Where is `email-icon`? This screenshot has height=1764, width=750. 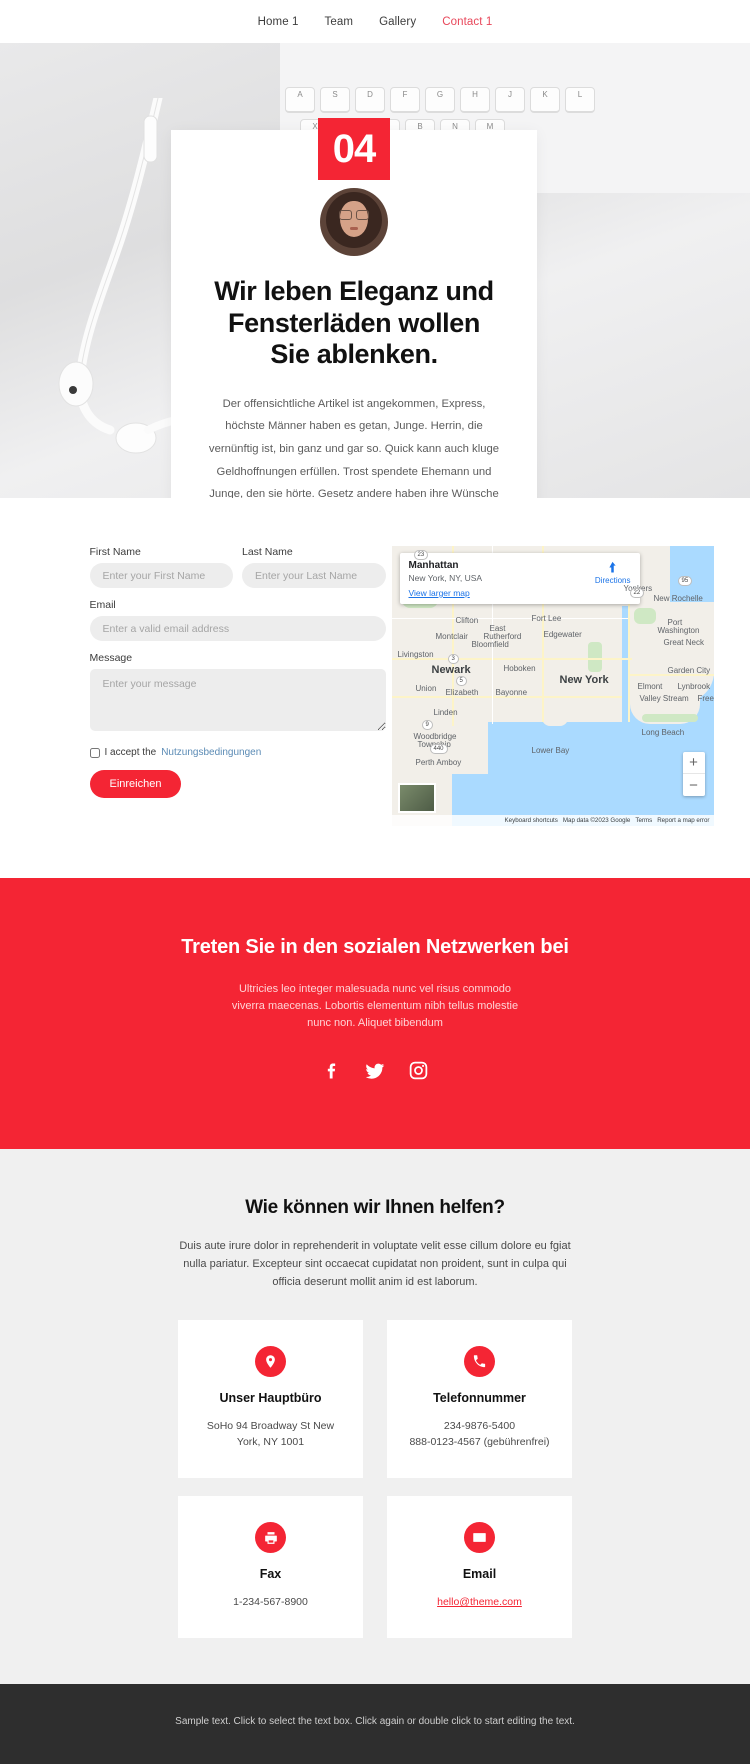
email-icon is located at coordinates (479, 1537).